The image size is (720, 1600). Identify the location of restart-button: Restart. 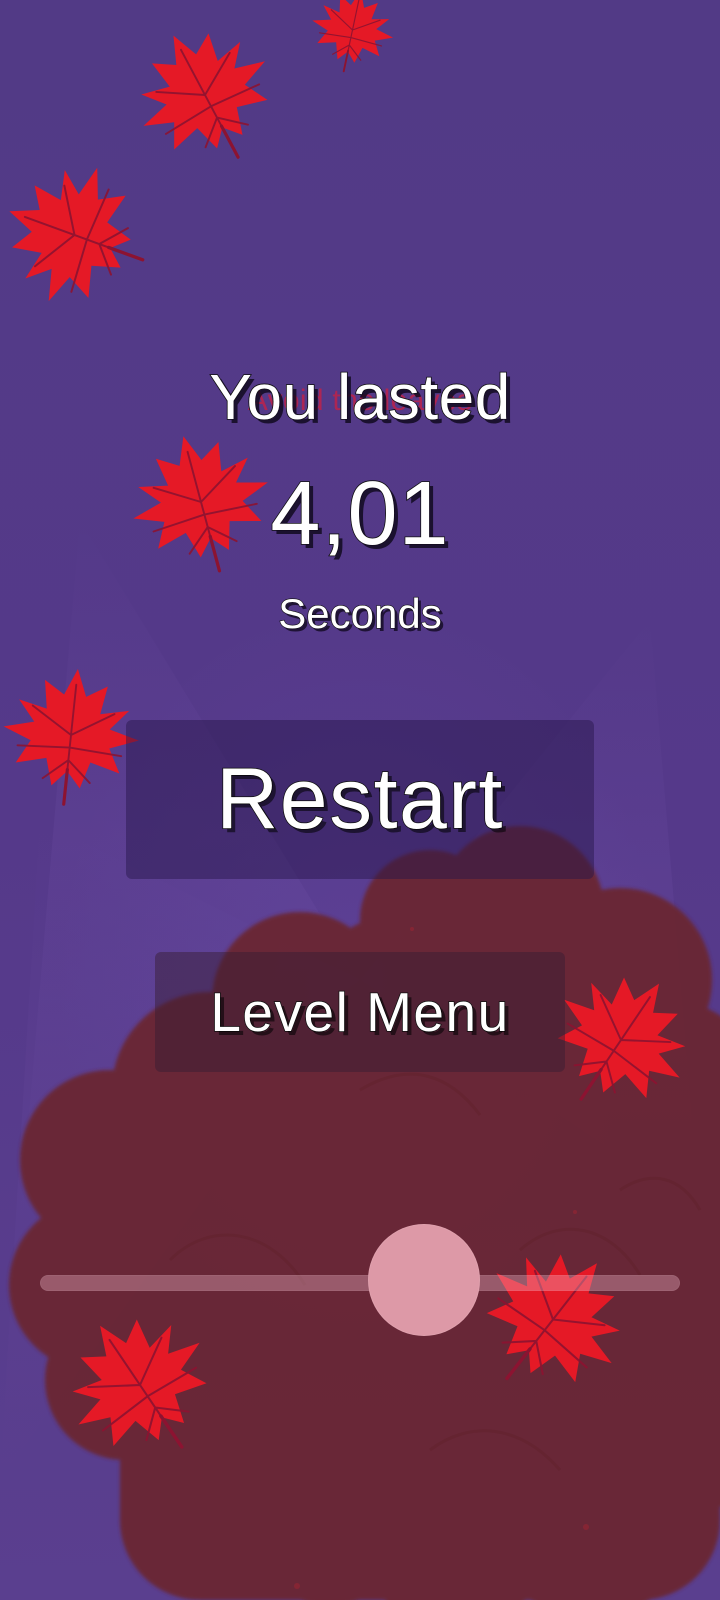
(360, 799).